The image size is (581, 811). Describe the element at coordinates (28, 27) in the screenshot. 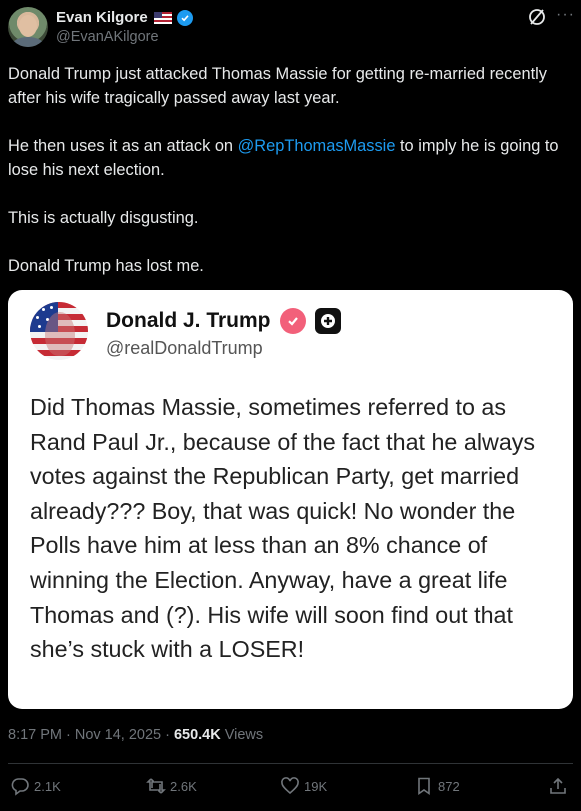

I see `author-avatar` at that location.